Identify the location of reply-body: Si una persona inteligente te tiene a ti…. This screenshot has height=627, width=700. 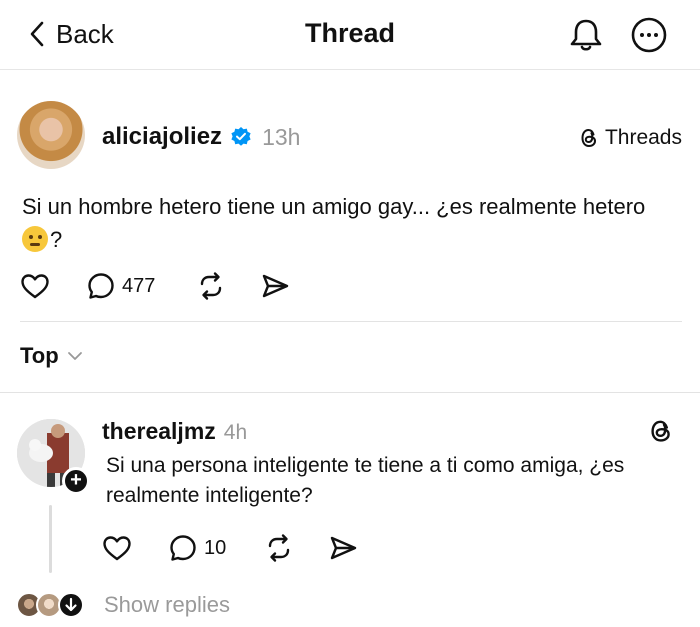
(365, 480).